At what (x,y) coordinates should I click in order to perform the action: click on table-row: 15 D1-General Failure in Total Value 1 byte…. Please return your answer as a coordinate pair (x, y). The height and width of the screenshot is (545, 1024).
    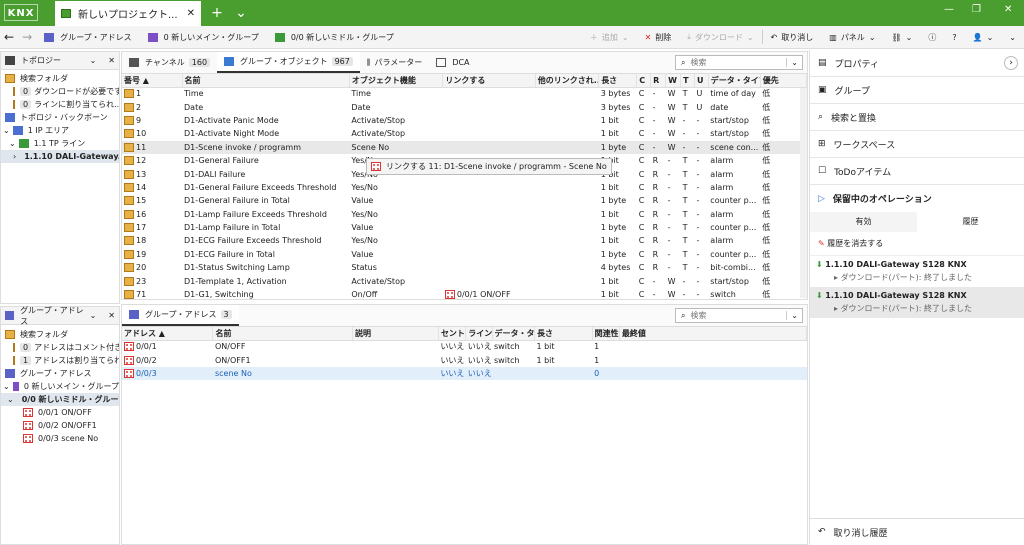
    Looking at the image, I should click on (464, 200).